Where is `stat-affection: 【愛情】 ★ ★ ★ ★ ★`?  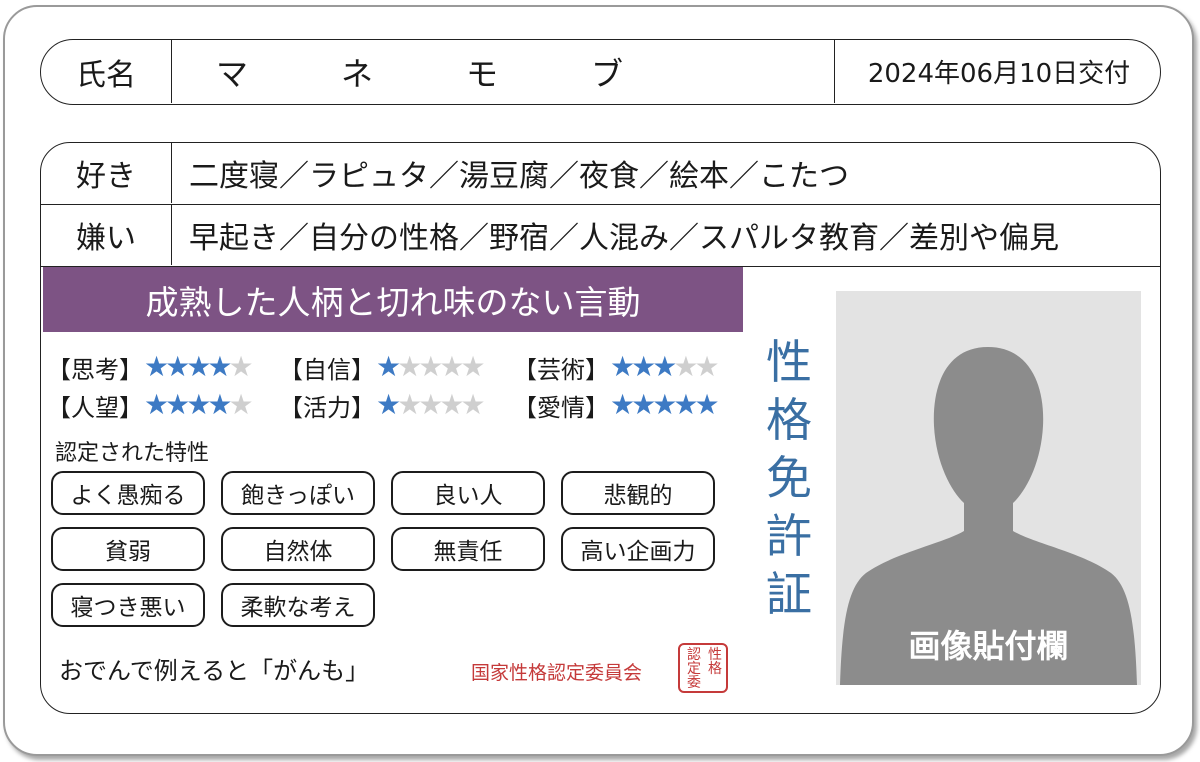 stat-affection: 【愛情】 ★ ★ ★ ★ ★ is located at coordinates (616, 405).